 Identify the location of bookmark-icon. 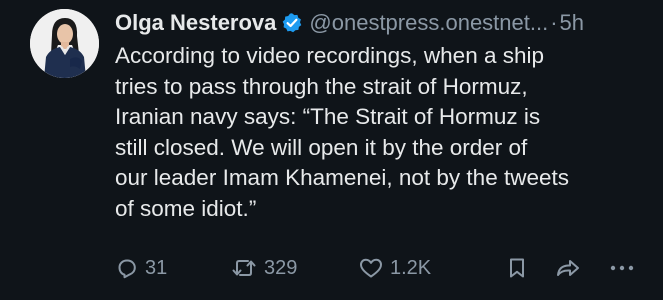
(517, 268).